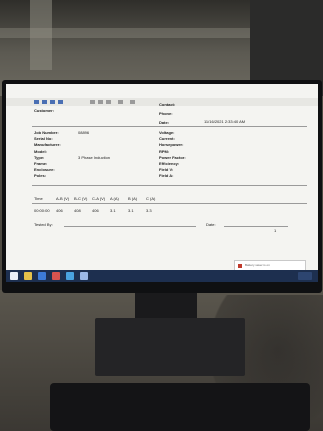  Describe the element at coordinates (170, 347) in the screenshot. I see `monitor-stand-base` at that location.